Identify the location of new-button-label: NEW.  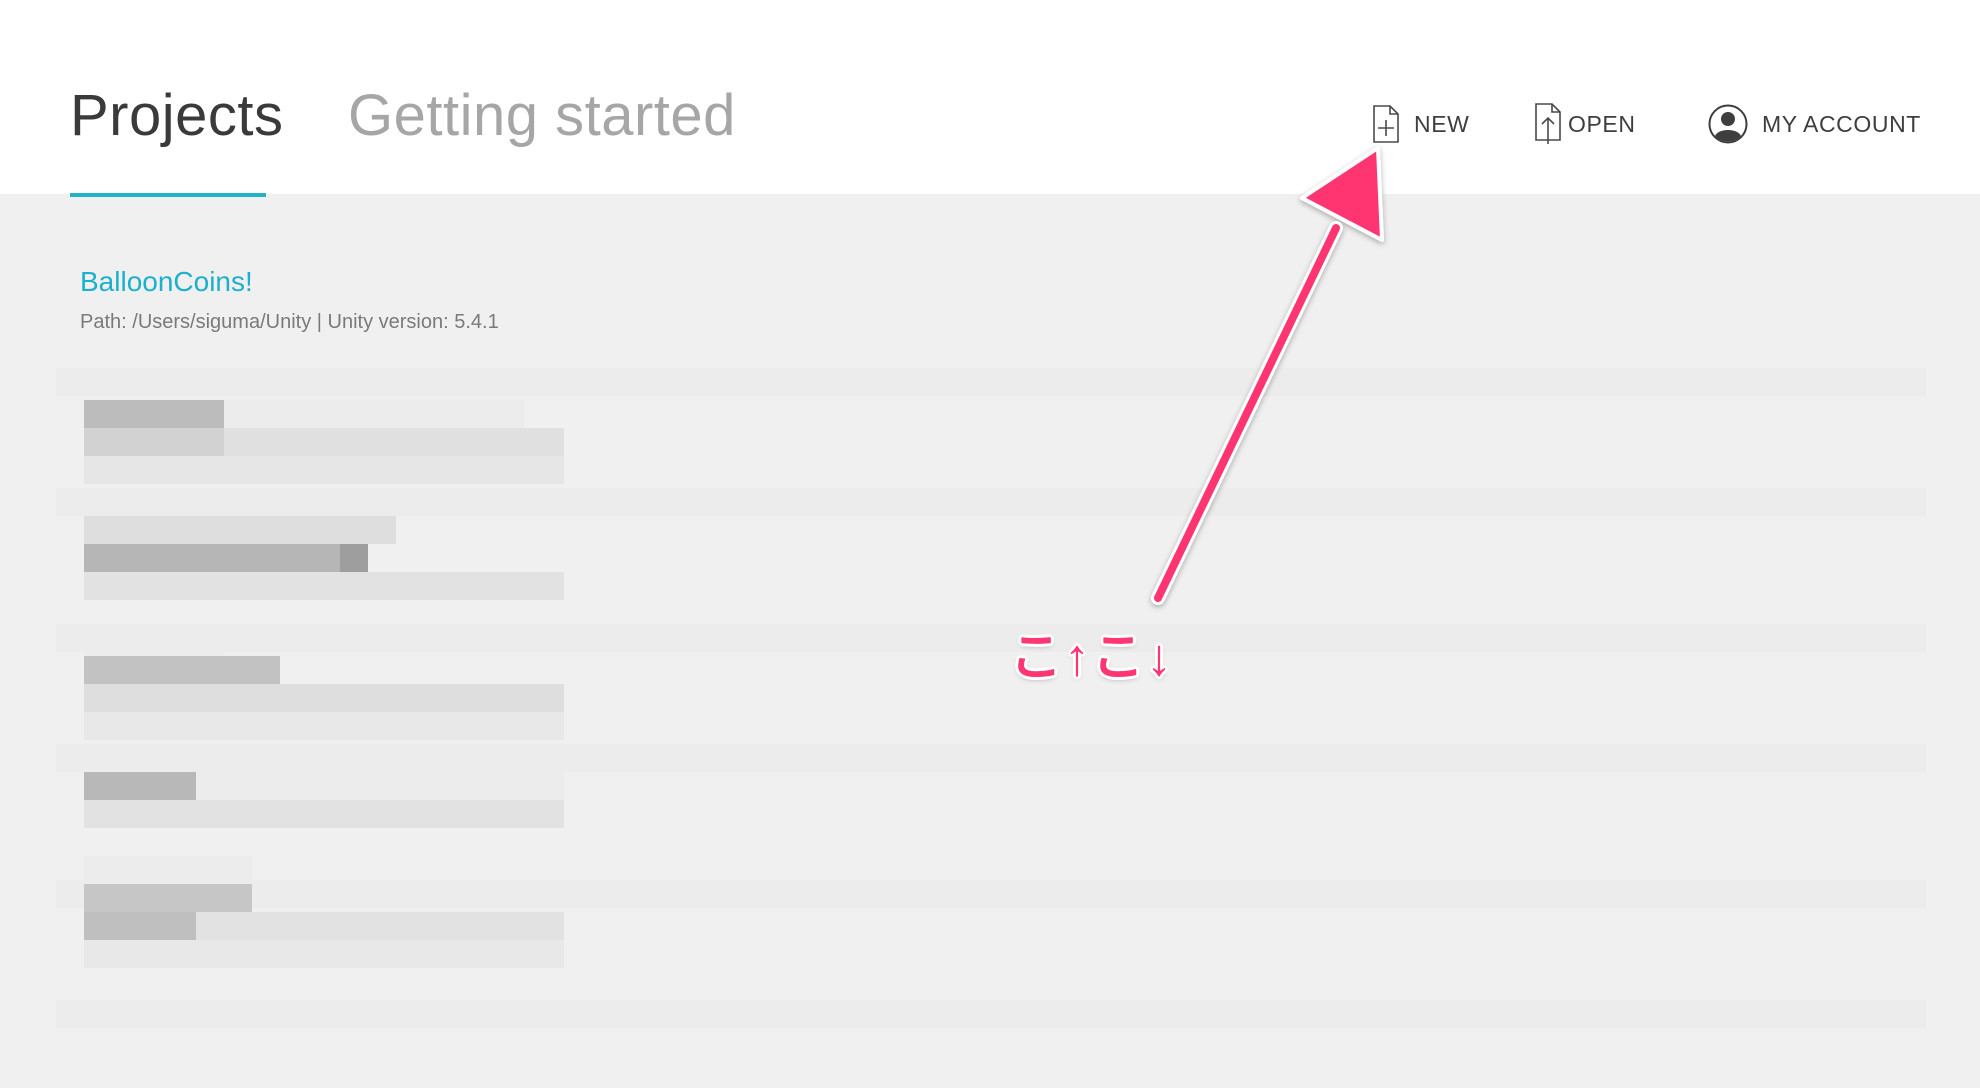
(1442, 123).